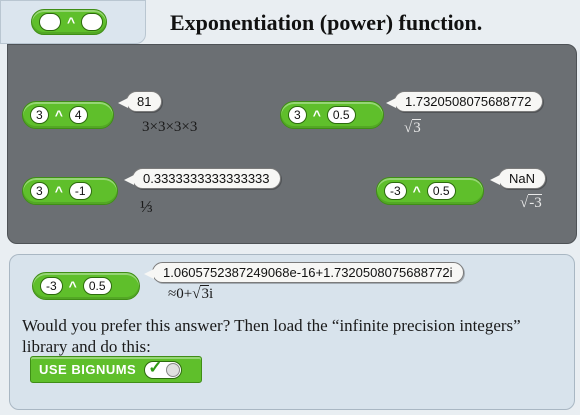  What do you see at coordinates (326, 22) in the screenshot?
I see `page-title: Exponentiation (power) function.` at bounding box center [326, 22].